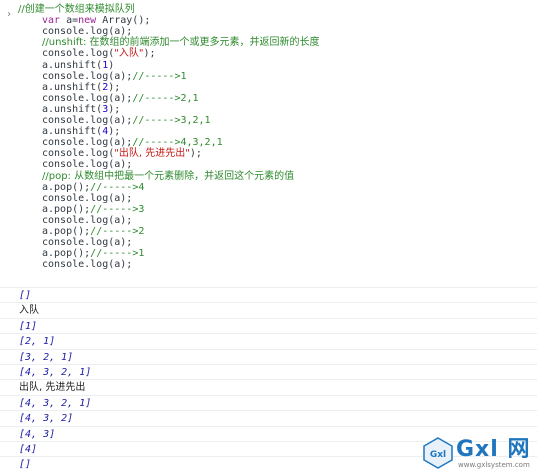 This screenshot has width=537, height=473. Describe the element at coordinates (152, 154) in the screenshot. I see `code-token: "出队, 先进先出"` at that location.